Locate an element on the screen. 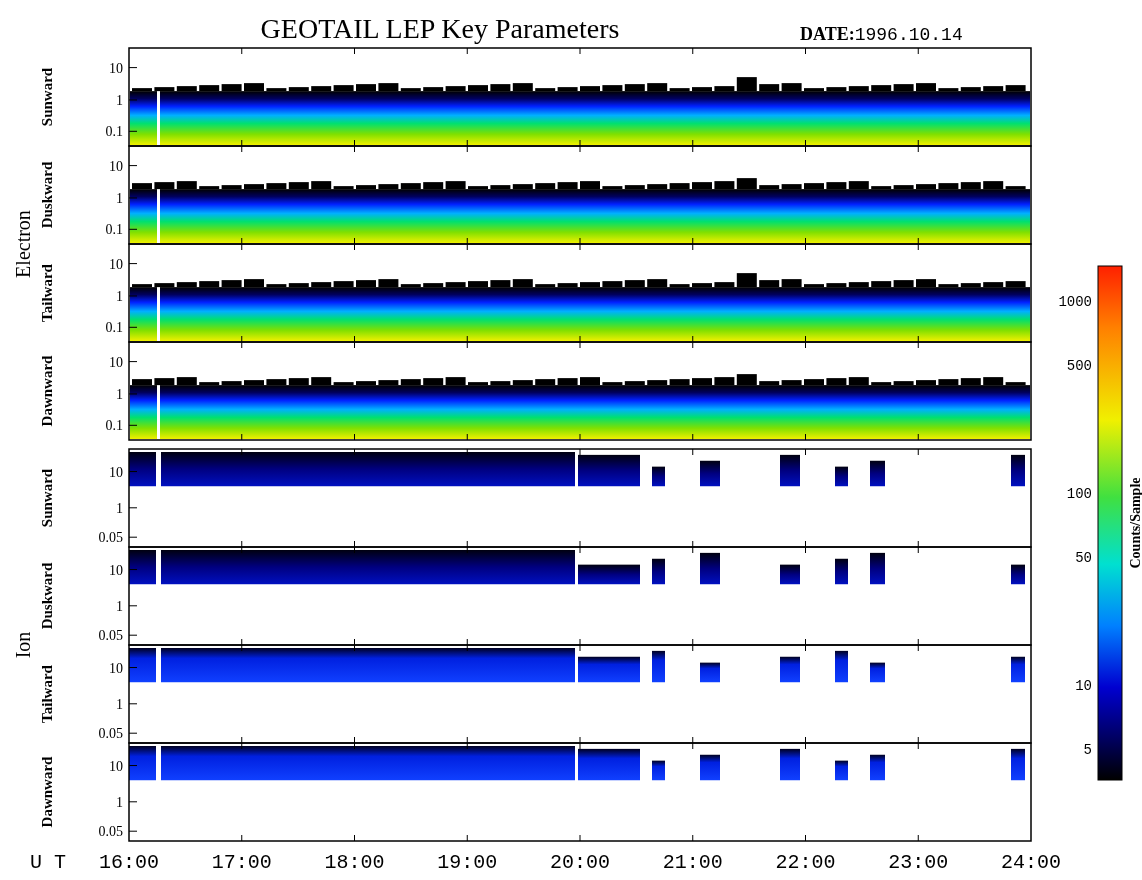 Image resolution: width=1142 pixels, height=880 pixels. plot-title: GEOTAIL LEP Key Parameters is located at coordinates (440, 28).